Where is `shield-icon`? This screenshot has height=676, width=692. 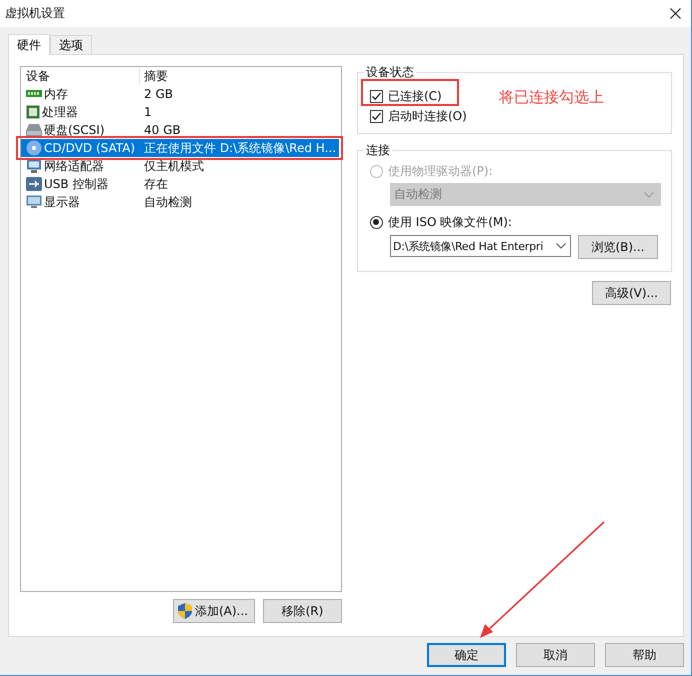 shield-icon is located at coordinates (185, 611).